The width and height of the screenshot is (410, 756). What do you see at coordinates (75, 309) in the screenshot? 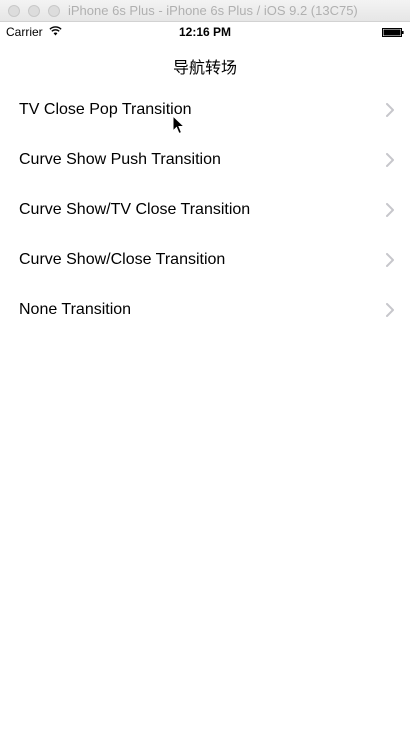
I see `row-label: None Transition` at bounding box center [75, 309].